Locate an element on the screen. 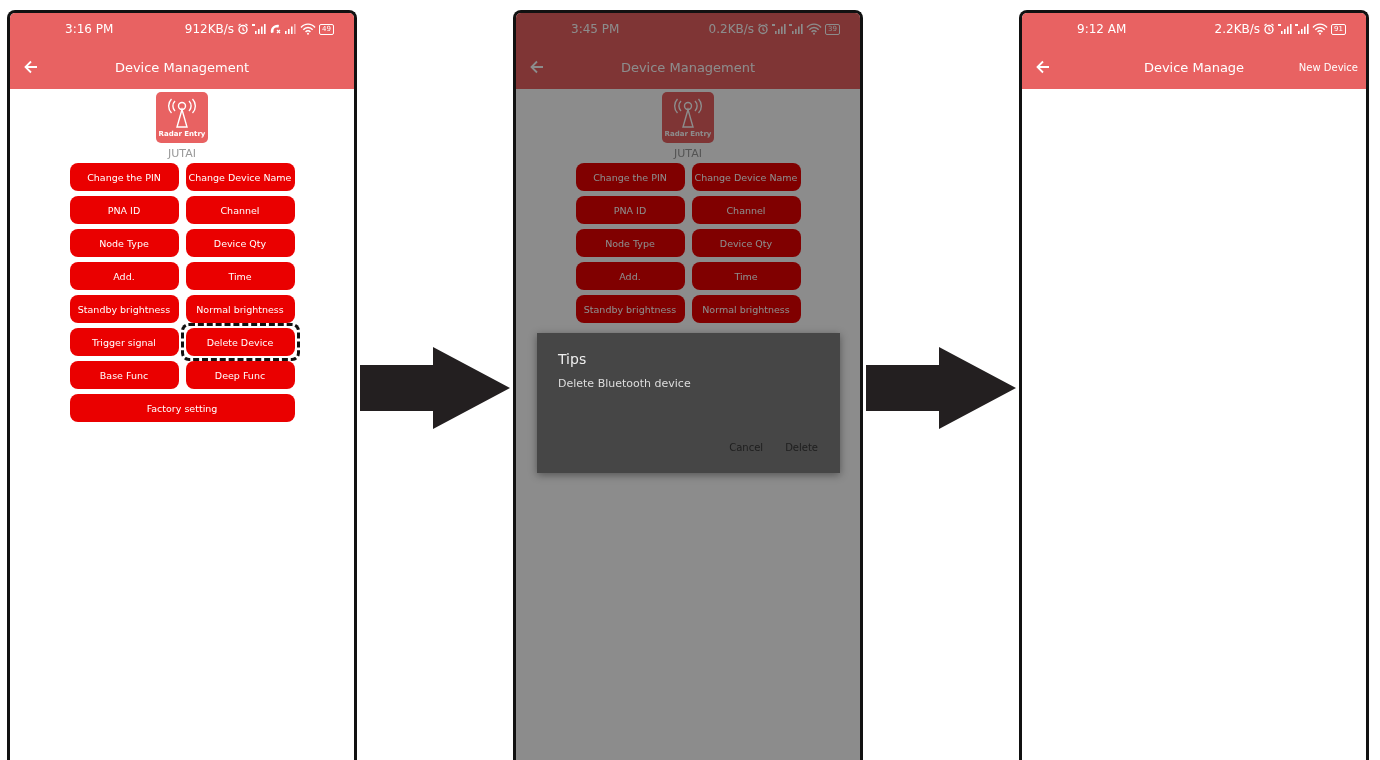  status-time: 3:16 PM is located at coordinates (89, 29).